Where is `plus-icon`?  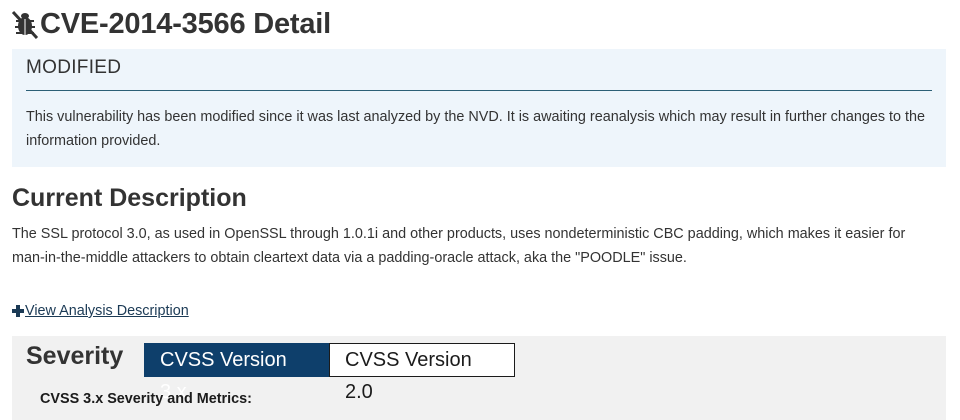
plus-icon is located at coordinates (18, 311).